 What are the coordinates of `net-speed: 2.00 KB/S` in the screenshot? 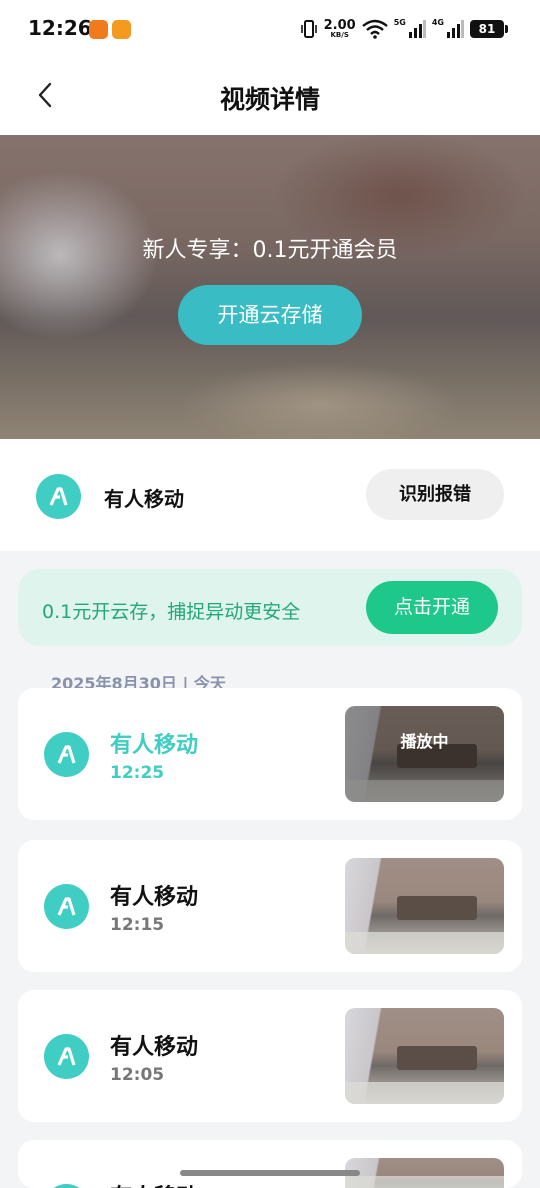 It's located at (339, 28).